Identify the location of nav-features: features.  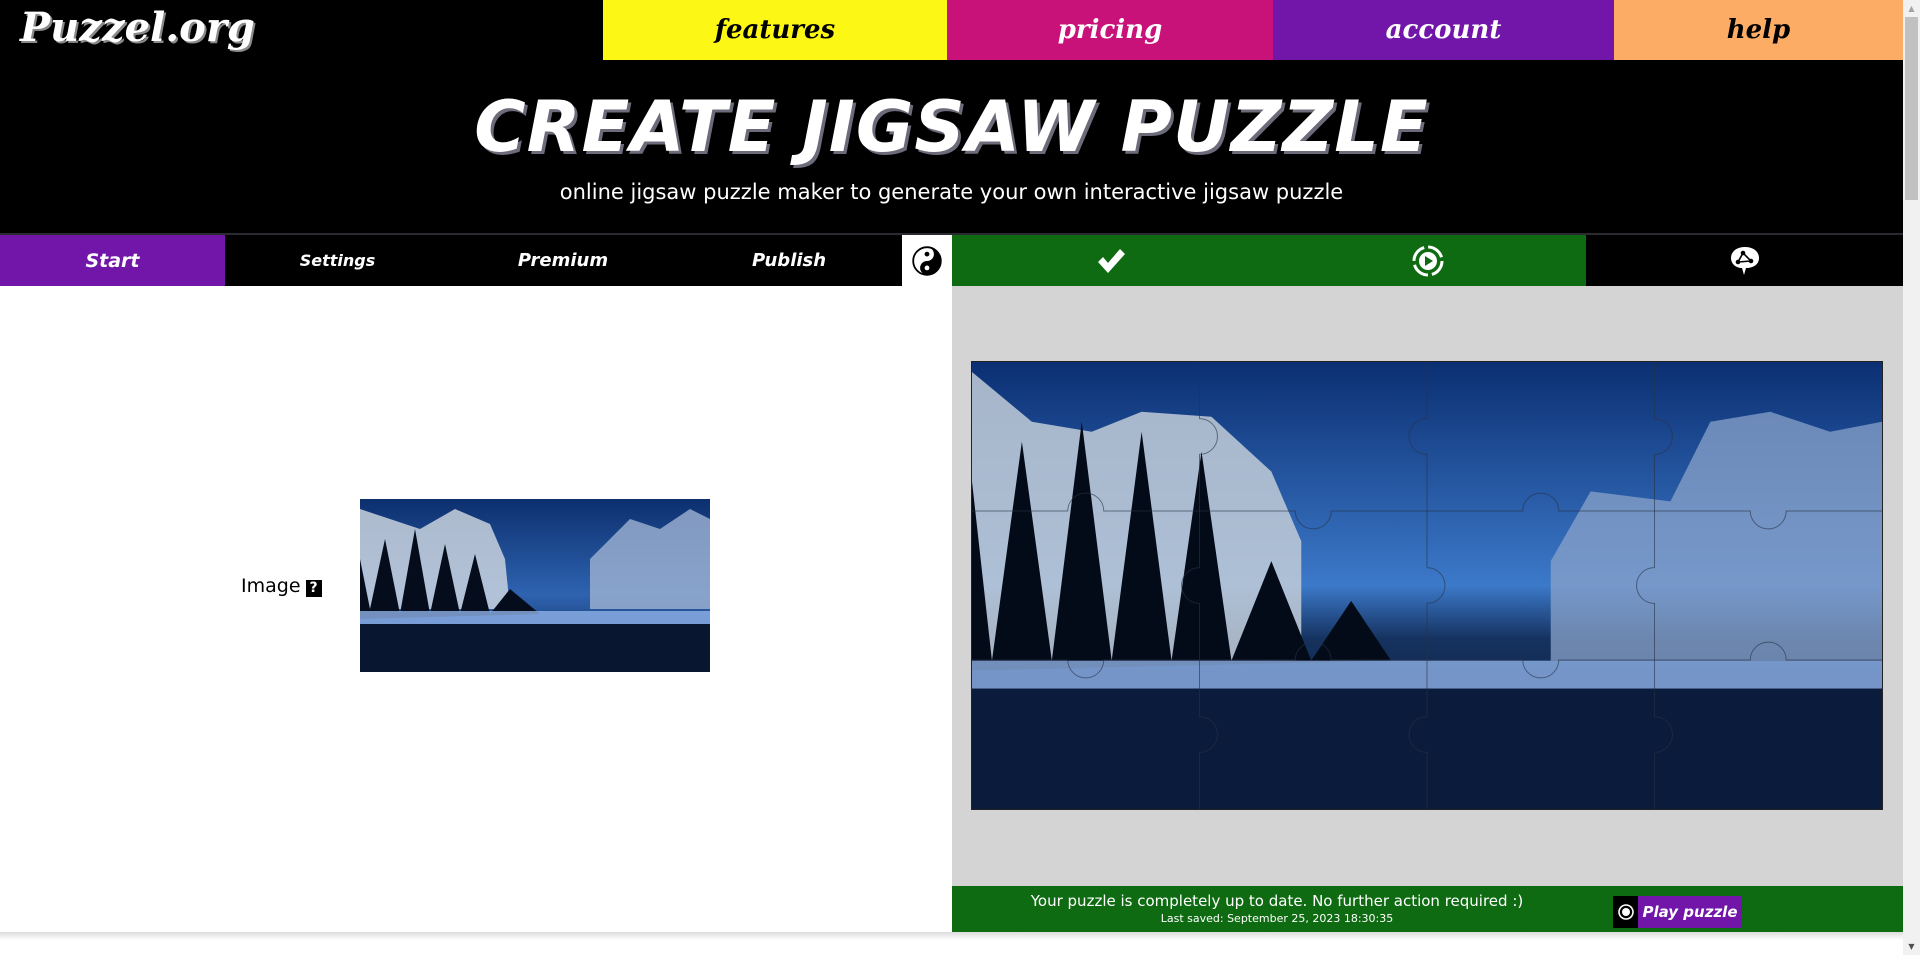
(775, 30).